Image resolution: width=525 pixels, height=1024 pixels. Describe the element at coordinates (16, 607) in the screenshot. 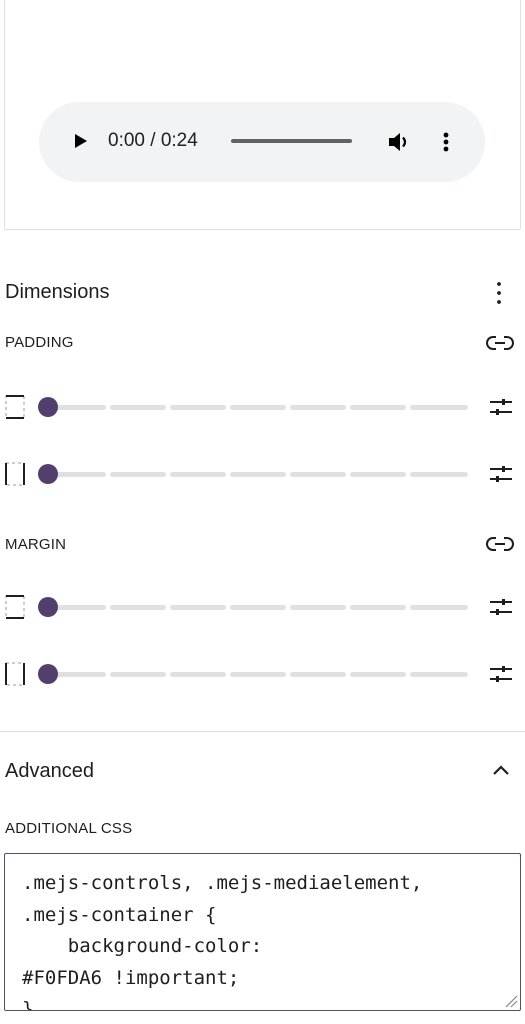

I see `margin-vertical-icon` at that location.